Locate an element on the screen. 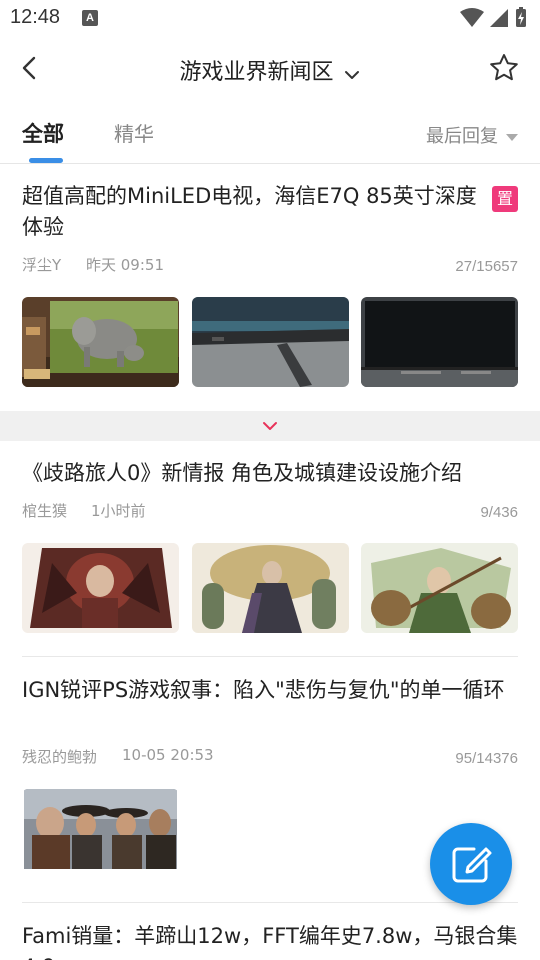 The width and height of the screenshot is (540, 960). edit-icon is located at coordinates (472, 865).